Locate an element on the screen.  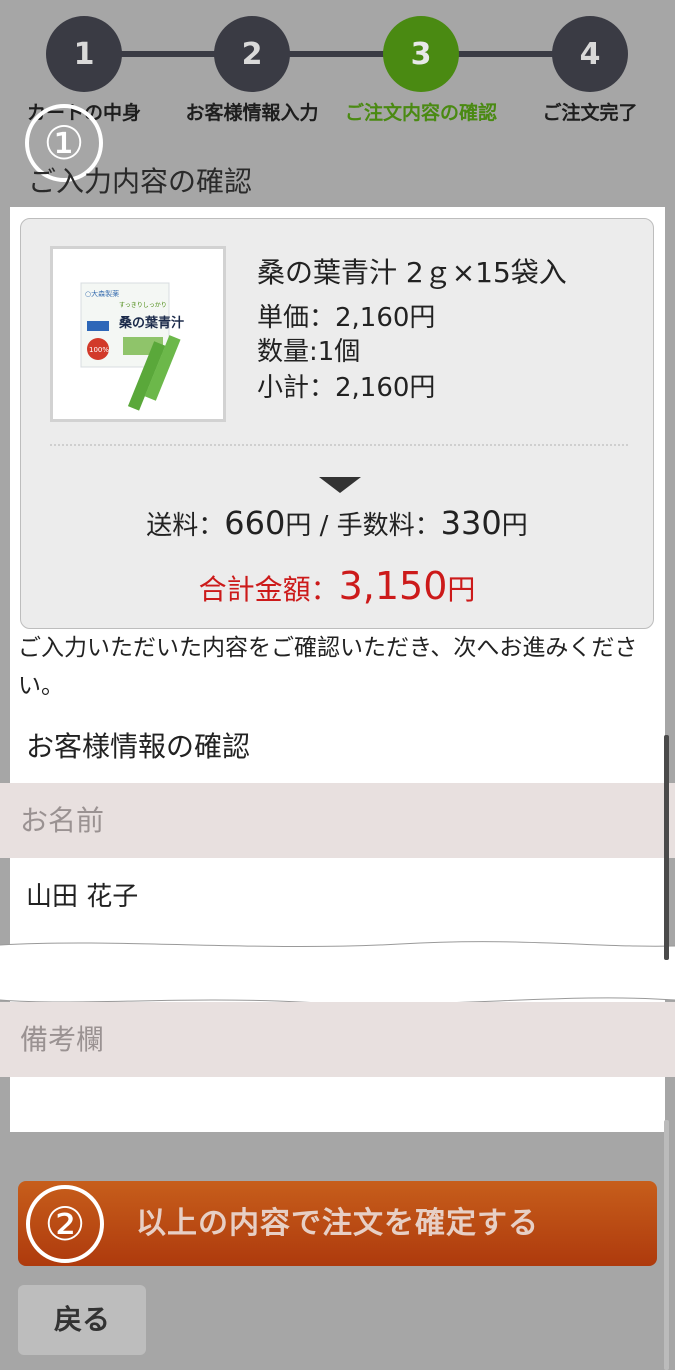
section-title: ご入力内容の確認 is located at coordinates (140, 181).